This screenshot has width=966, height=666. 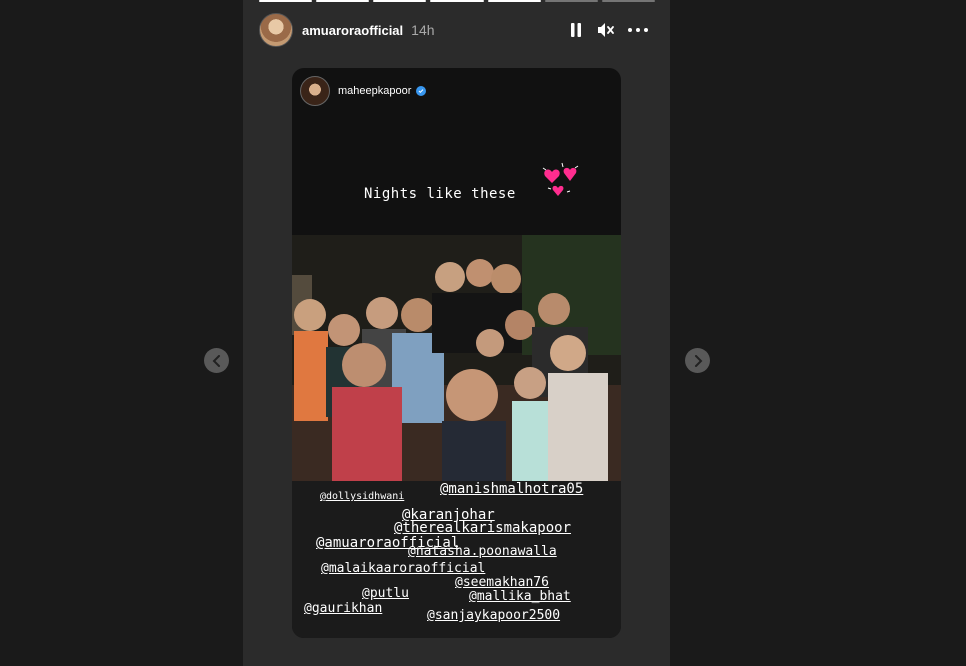 What do you see at coordinates (560, 179) in the screenshot?
I see `hearts-sticker-icon` at bounding box center [560, 179].